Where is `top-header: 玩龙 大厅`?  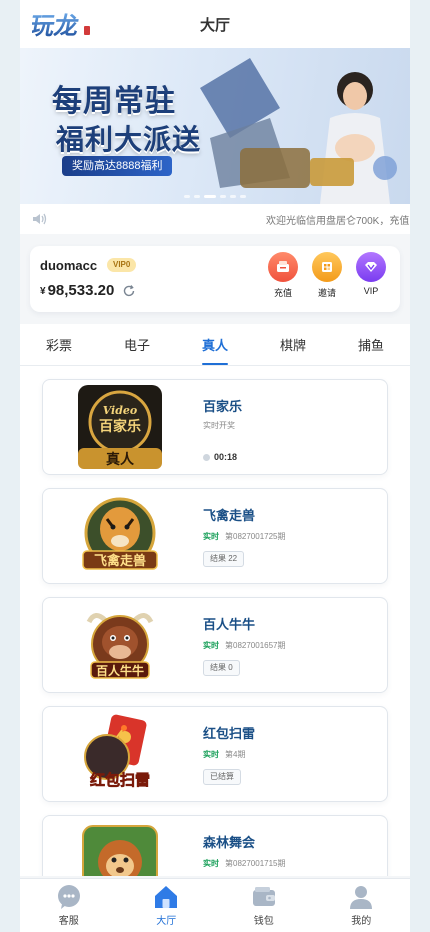
top-header: 玩龙 大厅 is located at coordinates (215, 24).